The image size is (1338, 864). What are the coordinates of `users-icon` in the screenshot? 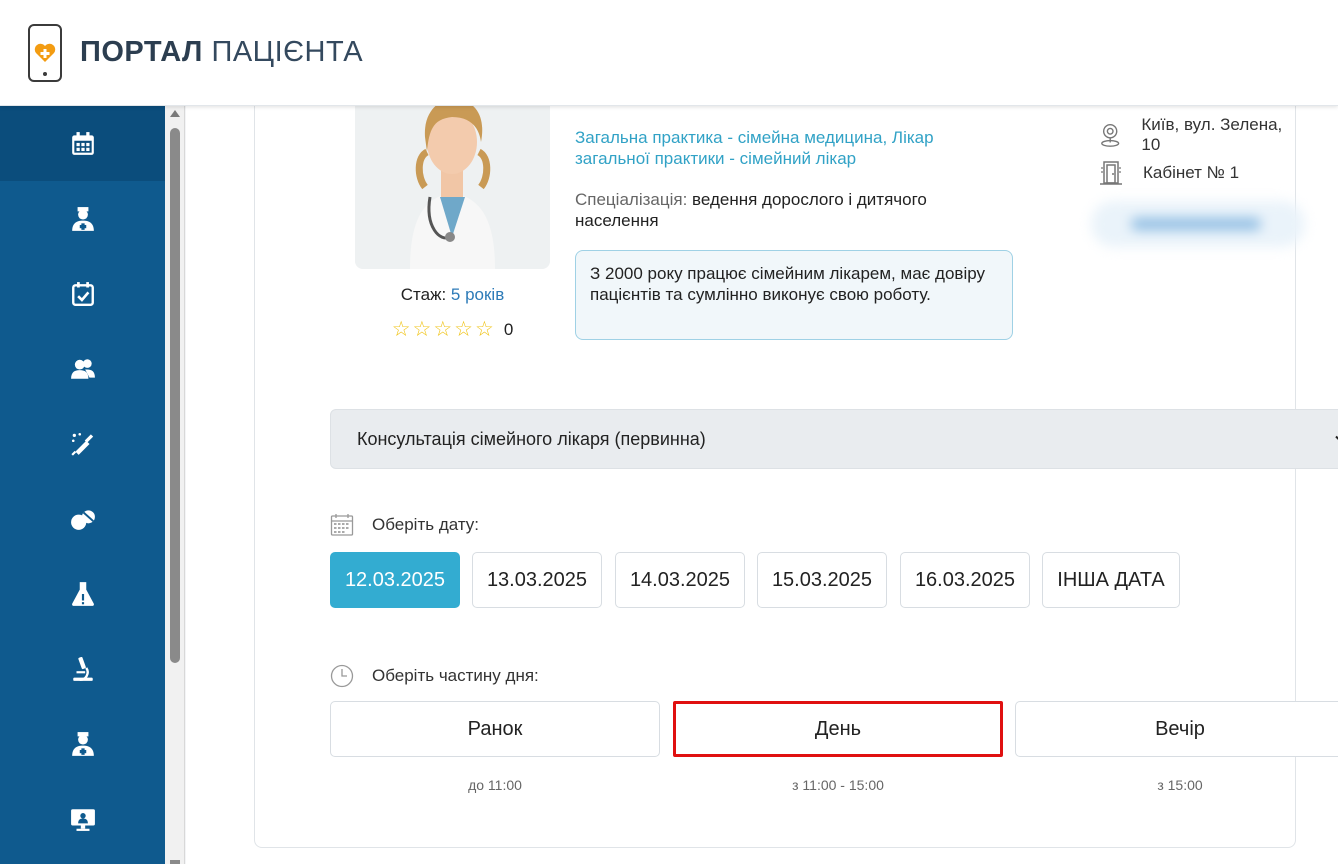 It's located at (82, 368).